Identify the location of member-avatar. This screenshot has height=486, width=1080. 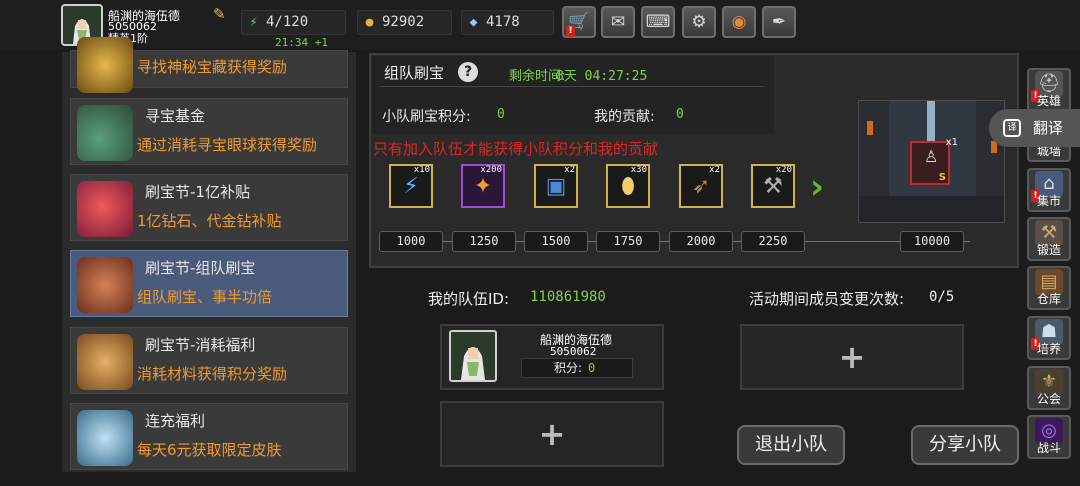
(473, 356).